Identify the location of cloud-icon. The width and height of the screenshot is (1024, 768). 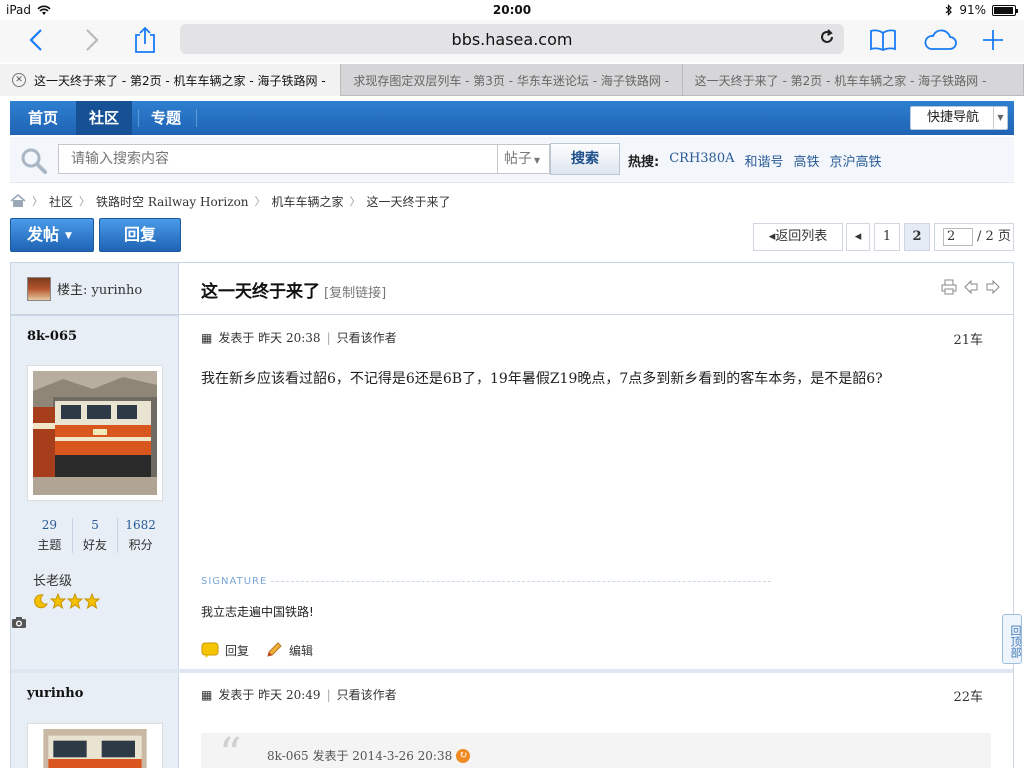
(940, 39).